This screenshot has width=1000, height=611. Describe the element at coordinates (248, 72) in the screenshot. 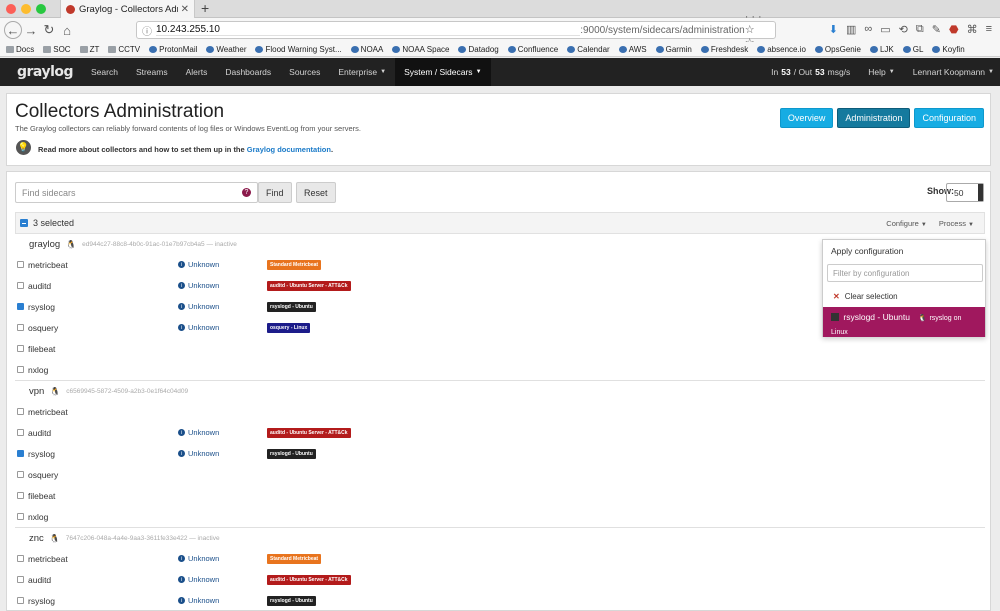

I see `nav-dashboards: Dashboards` at that location.